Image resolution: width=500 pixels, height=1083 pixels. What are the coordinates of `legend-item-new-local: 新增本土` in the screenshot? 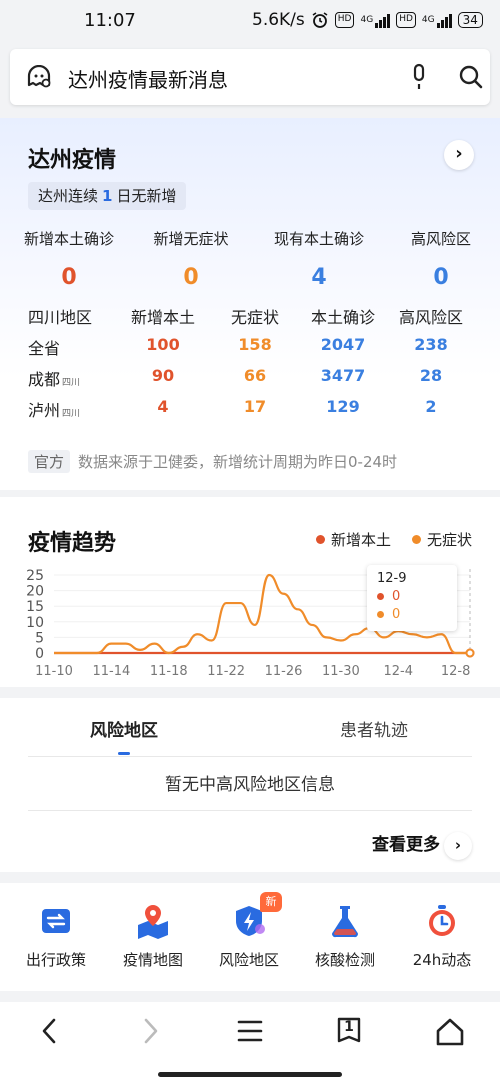 It's located at (353, 539).